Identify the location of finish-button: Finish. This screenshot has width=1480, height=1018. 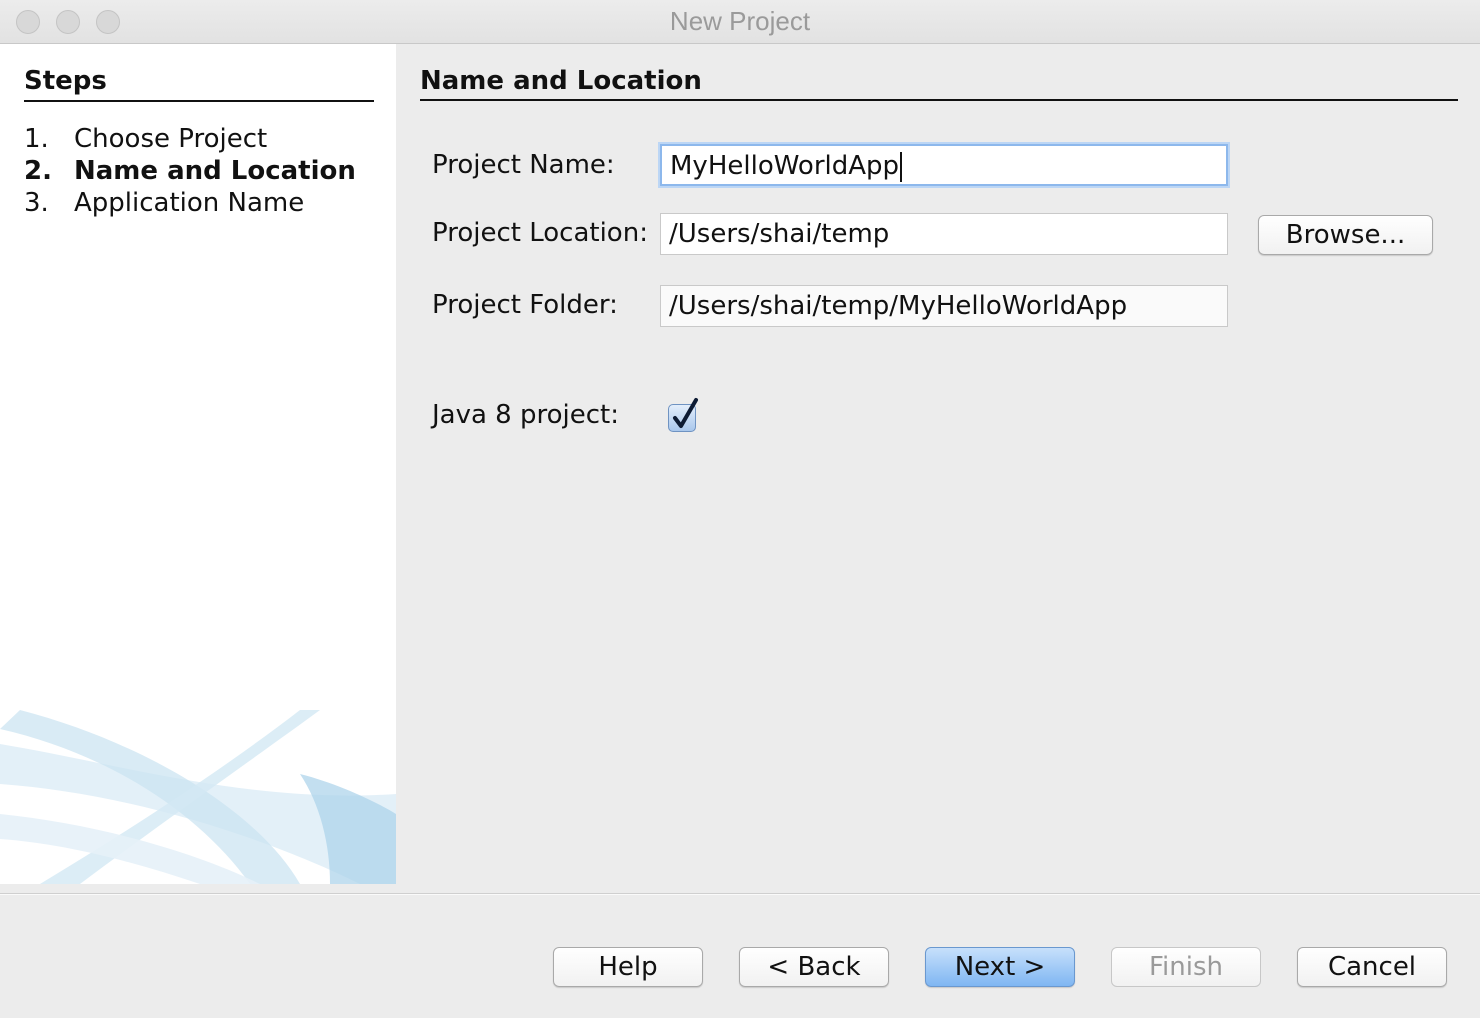
(1186, 967).